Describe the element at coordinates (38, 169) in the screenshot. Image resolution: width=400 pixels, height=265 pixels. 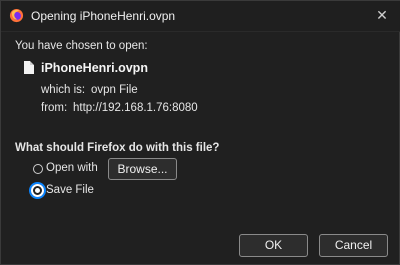
I see `open-with-radio` at that location.